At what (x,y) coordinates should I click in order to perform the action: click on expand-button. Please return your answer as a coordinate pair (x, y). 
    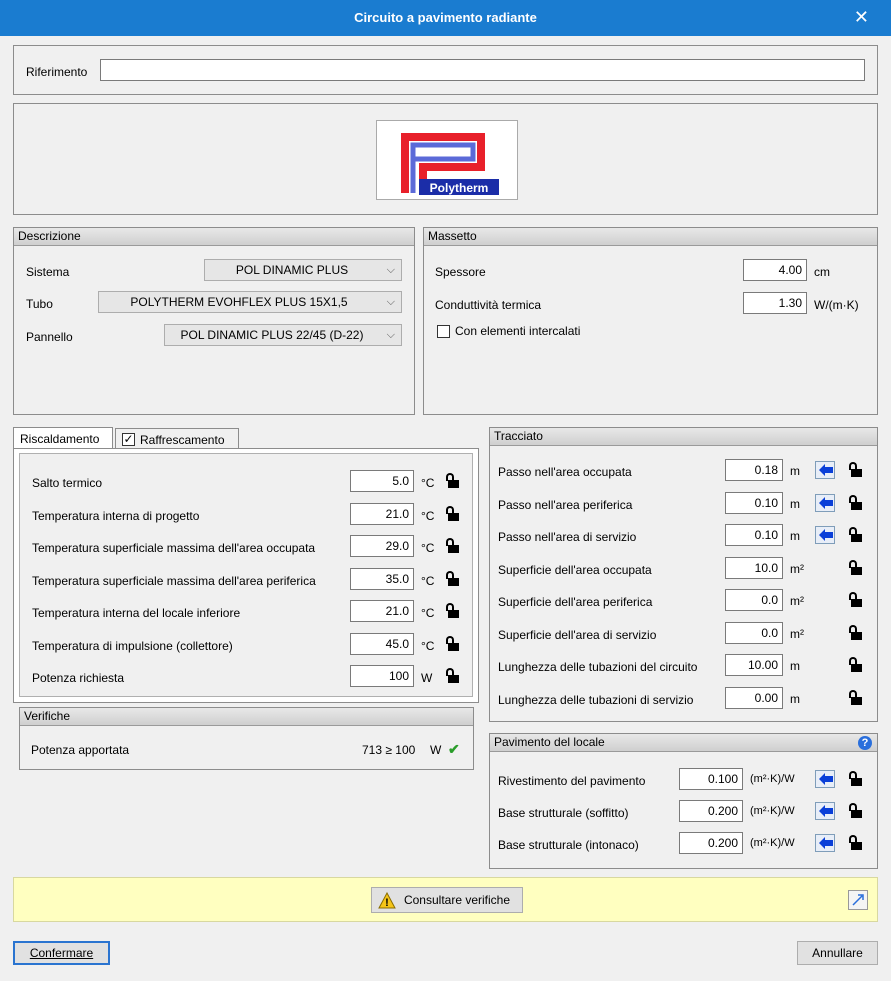
    Looking at the image, I should click on (858, 900).